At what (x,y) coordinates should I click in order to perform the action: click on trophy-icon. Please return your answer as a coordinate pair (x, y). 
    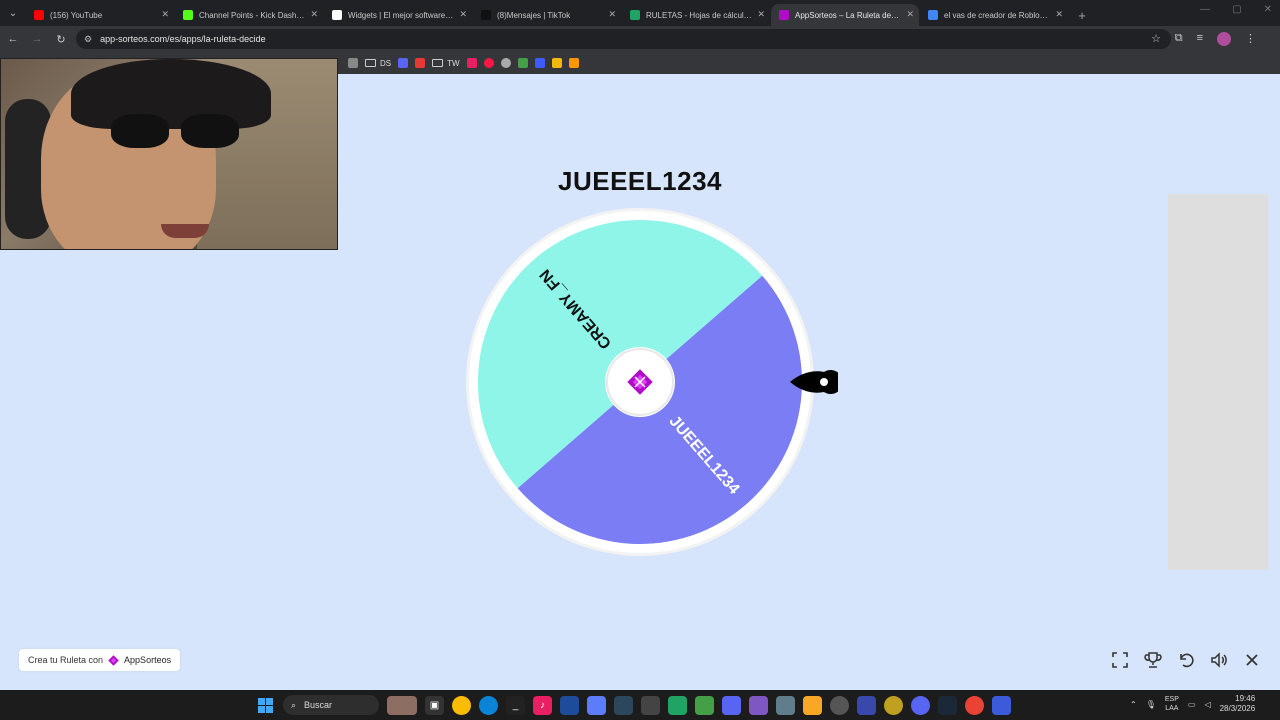
    Looking at the image, I should click on (1153, 660).